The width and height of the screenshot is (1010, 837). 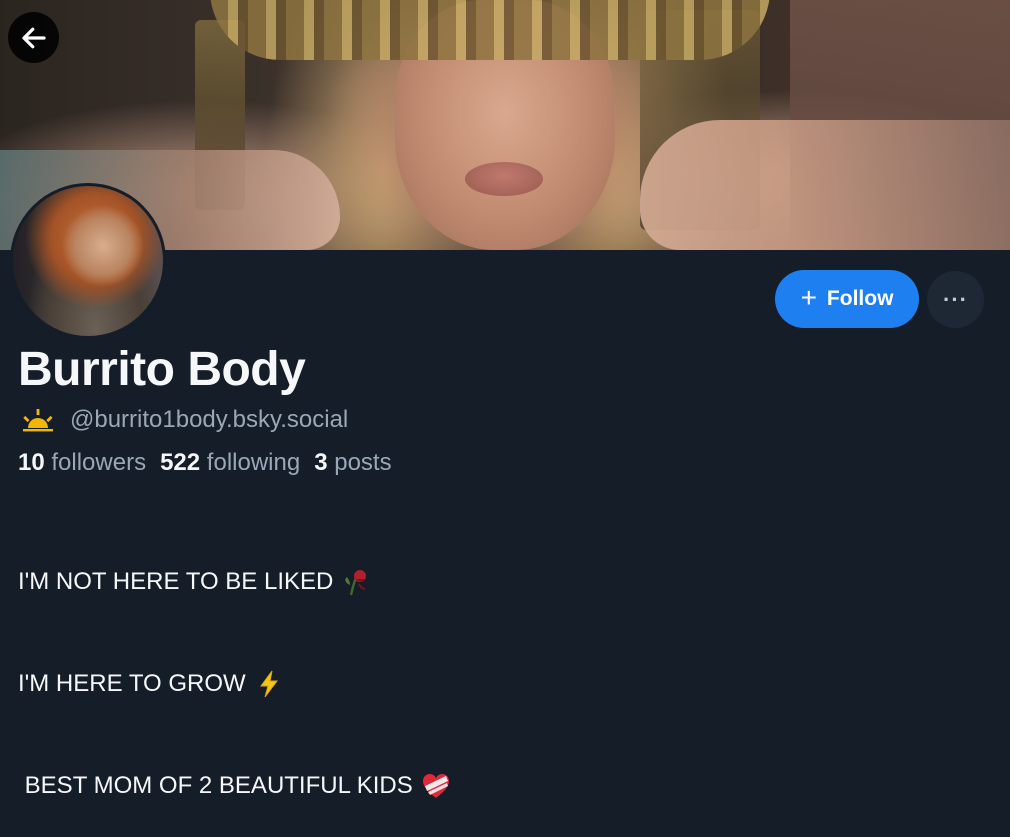 What do you see at coordinates (268, 684) in the screenshot?
I see `lightning-icon` at bounding box center [268, 684].